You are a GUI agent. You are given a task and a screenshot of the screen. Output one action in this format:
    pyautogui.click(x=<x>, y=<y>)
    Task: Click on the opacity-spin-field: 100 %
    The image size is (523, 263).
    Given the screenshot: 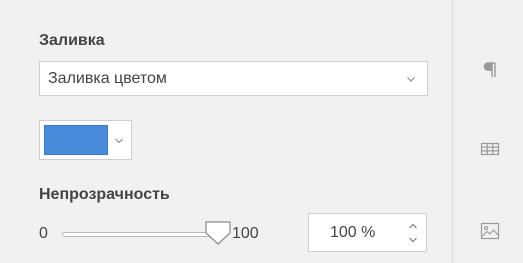 What is the action you would take?
    pyautogui.click(x=367, y=232)
    